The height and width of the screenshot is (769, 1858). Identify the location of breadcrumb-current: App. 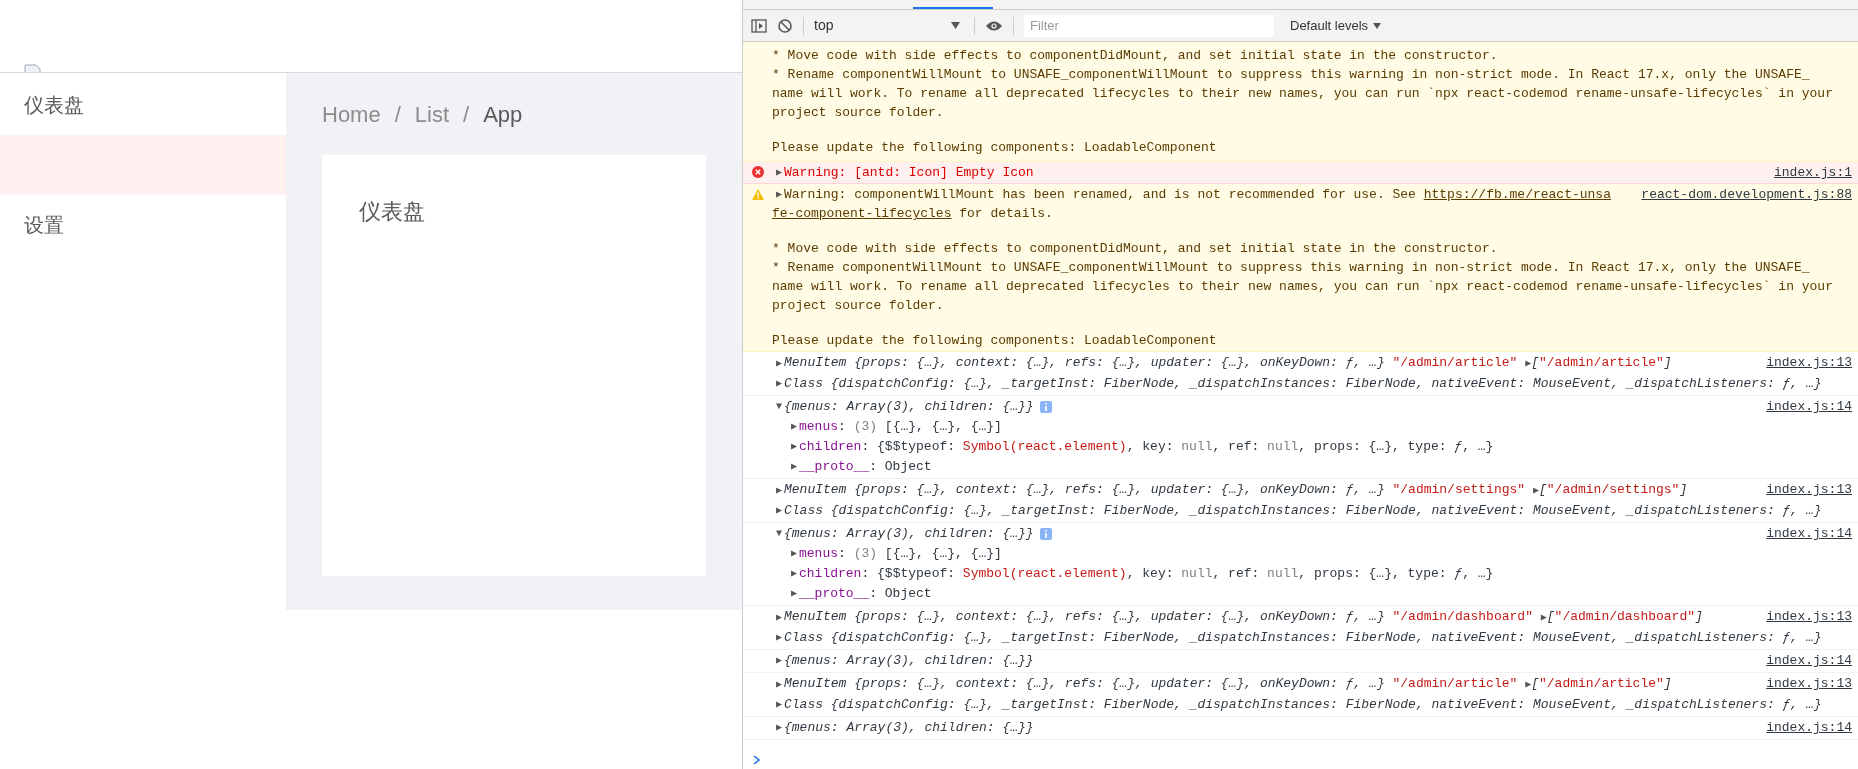
(503, 114).